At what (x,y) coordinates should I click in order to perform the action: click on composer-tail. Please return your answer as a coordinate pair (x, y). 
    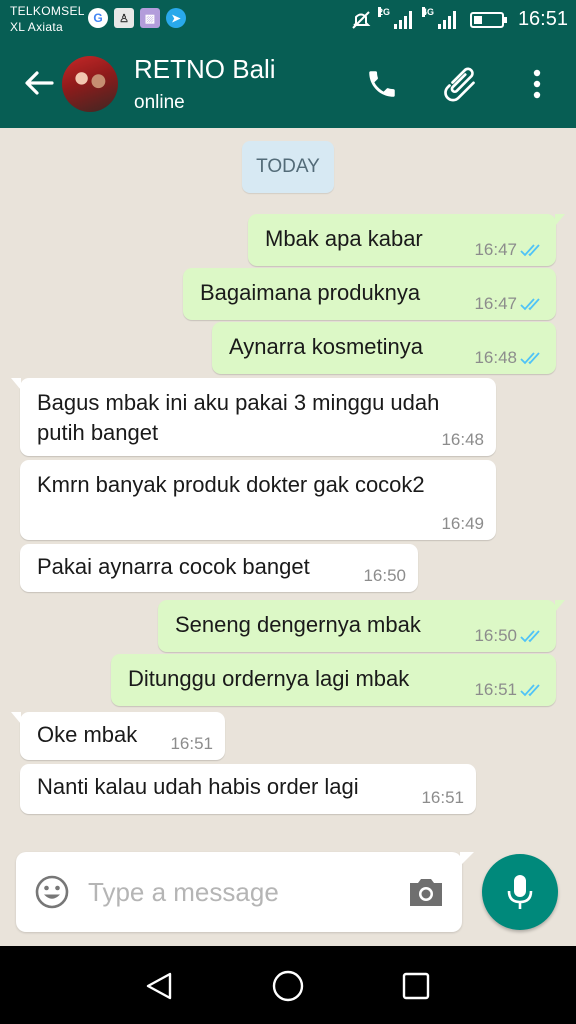
    Looking at the image, I should click on (467, 859).